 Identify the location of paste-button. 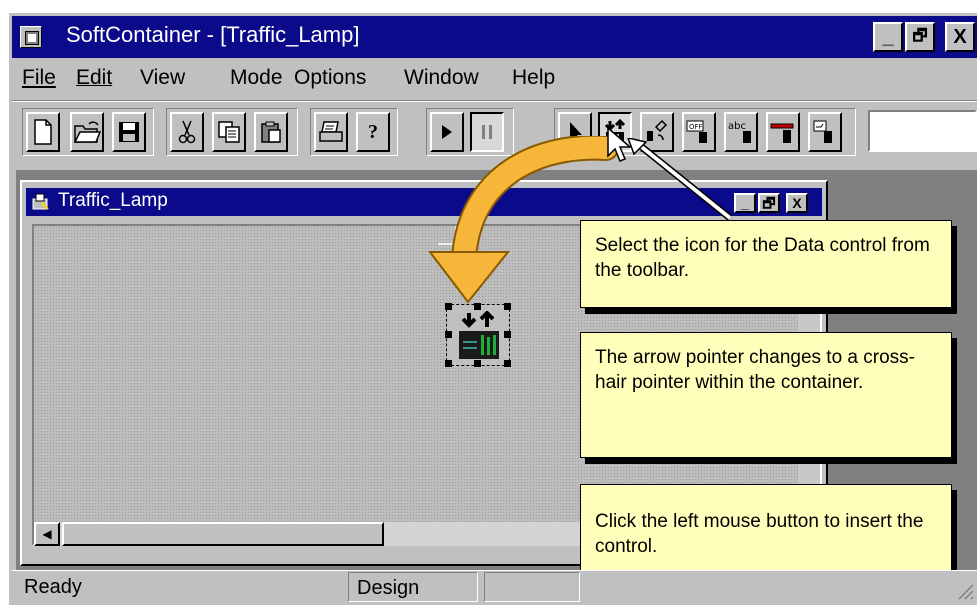
(271, 132).